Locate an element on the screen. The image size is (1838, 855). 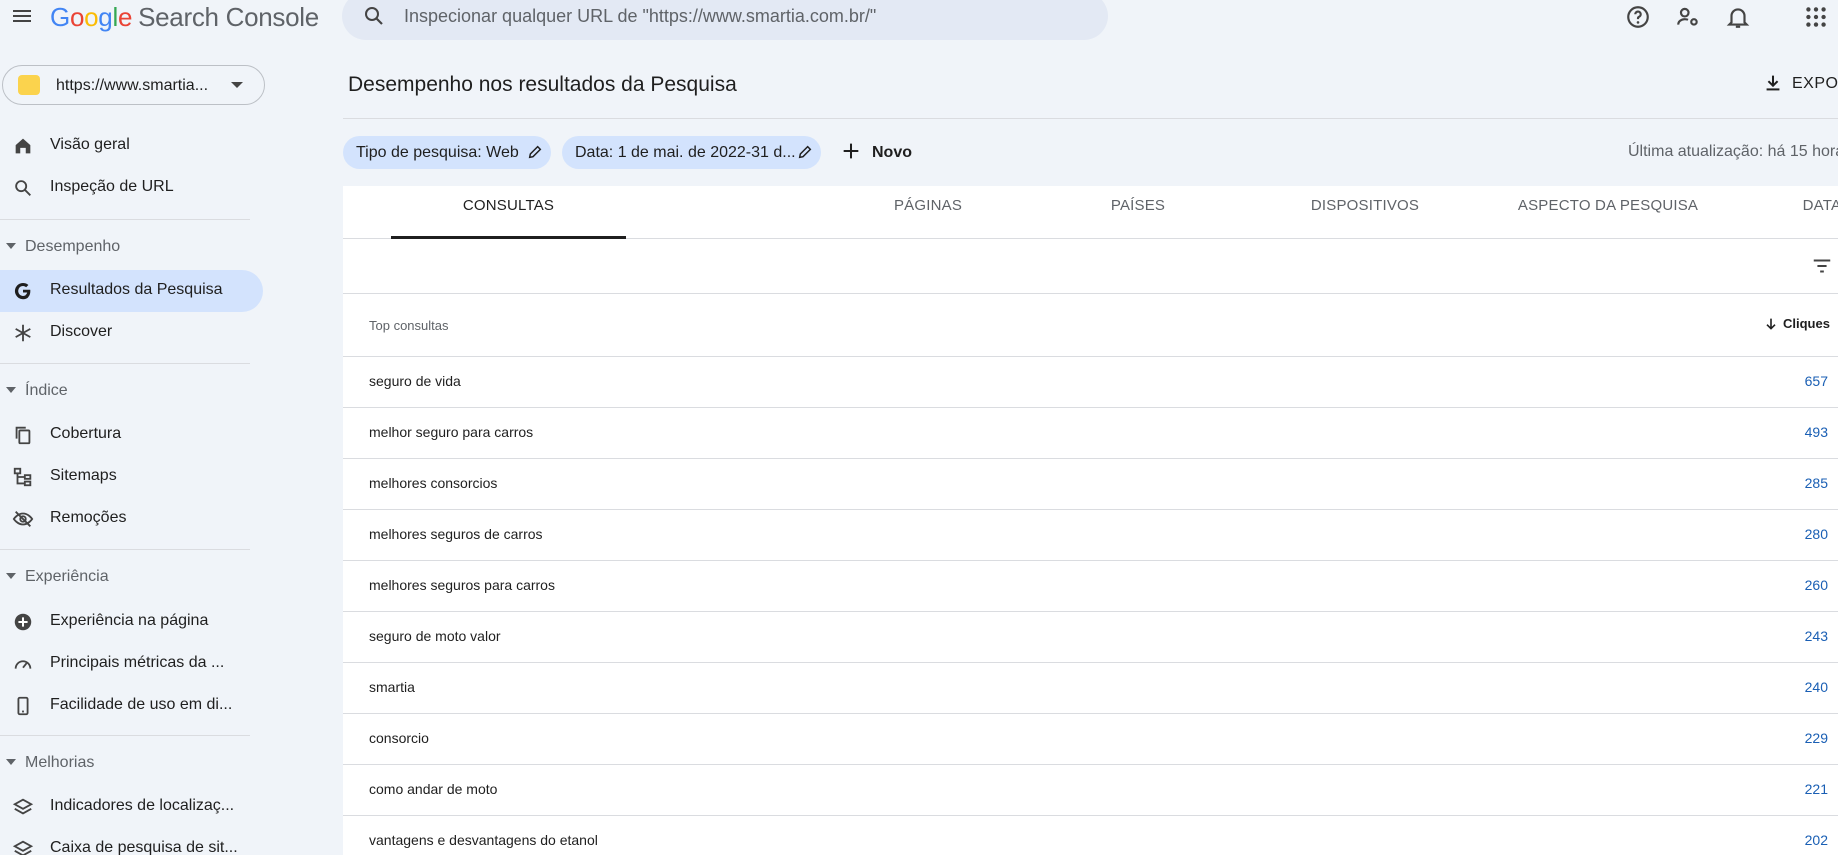
manage-accounts-icon is located at coordinates (1688, 17).